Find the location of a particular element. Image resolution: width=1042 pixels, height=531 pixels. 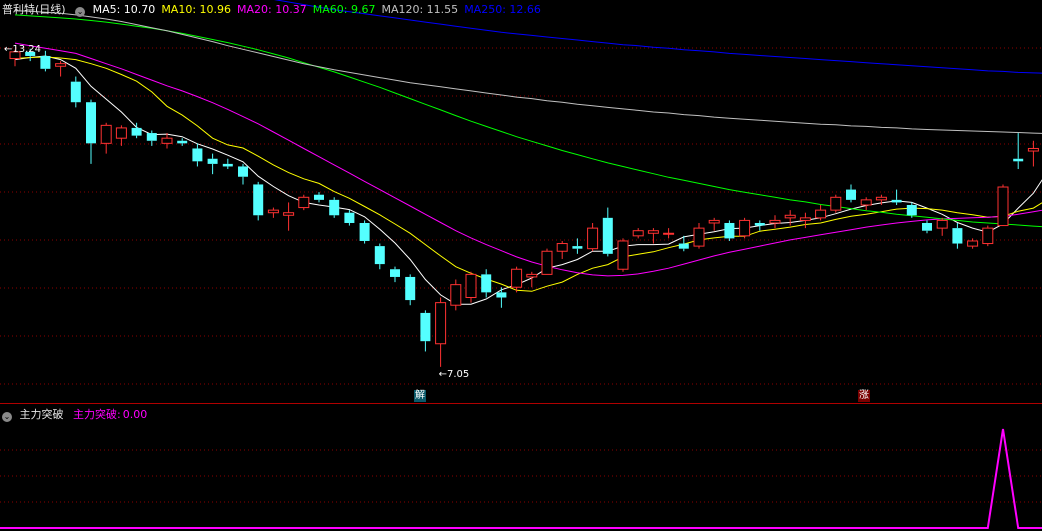

stock-name: 普利特 is located at coordinates (18, 9).